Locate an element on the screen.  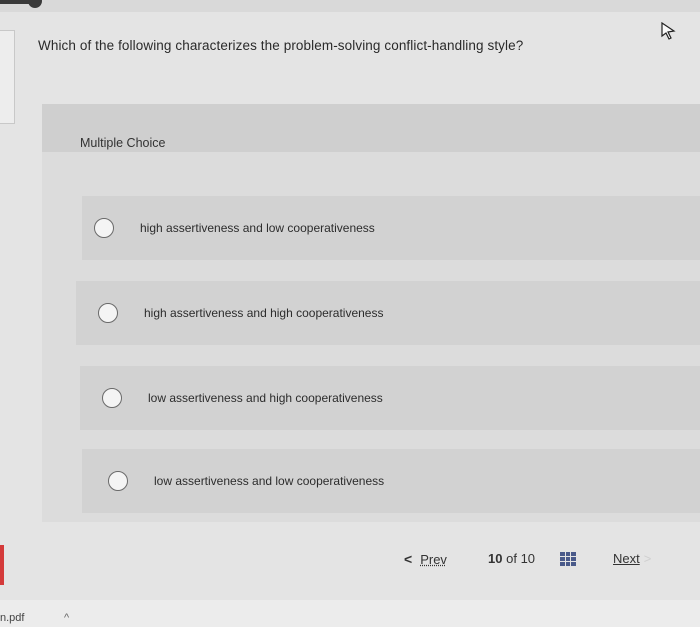
download-file-label: n.pdf is located at coordinates (12, 618).